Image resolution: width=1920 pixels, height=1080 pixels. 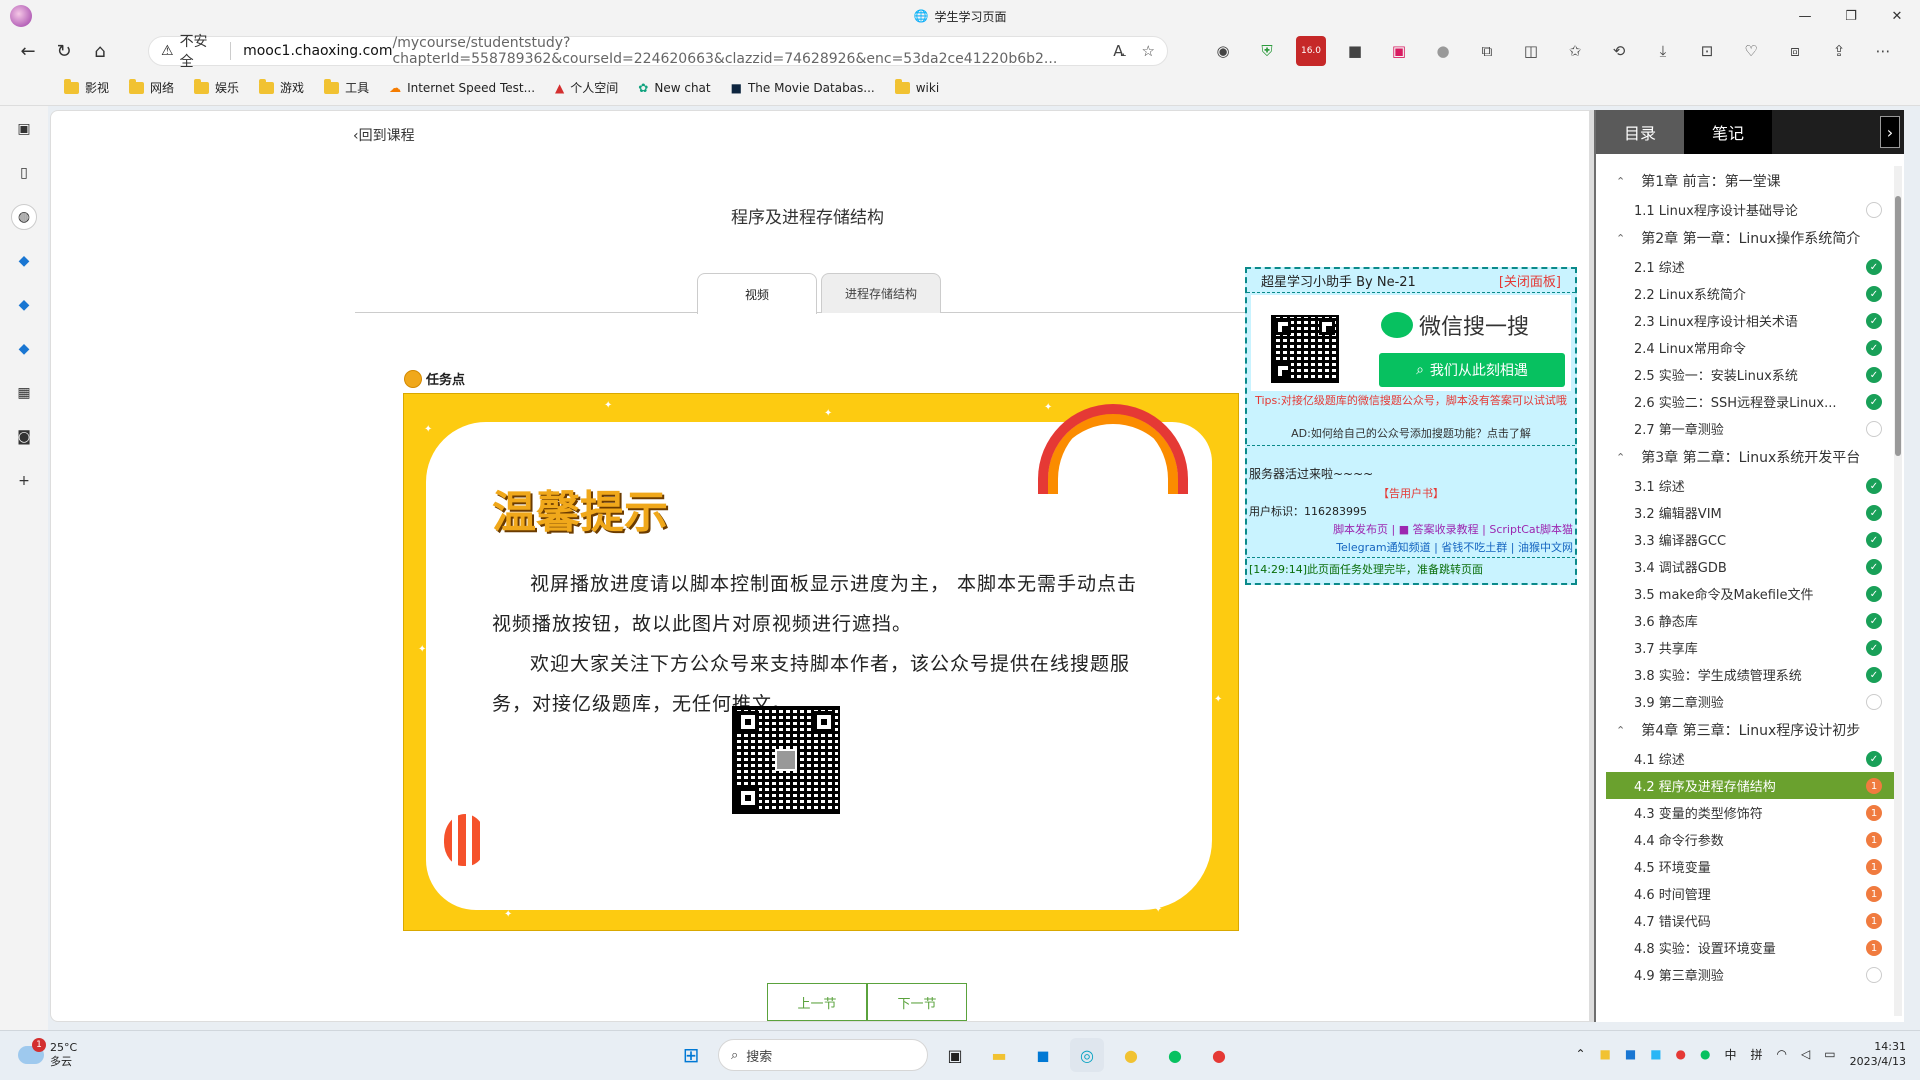 I want to click on clock: 14:31 2023/4/13, so click(x=1878, y=1054).